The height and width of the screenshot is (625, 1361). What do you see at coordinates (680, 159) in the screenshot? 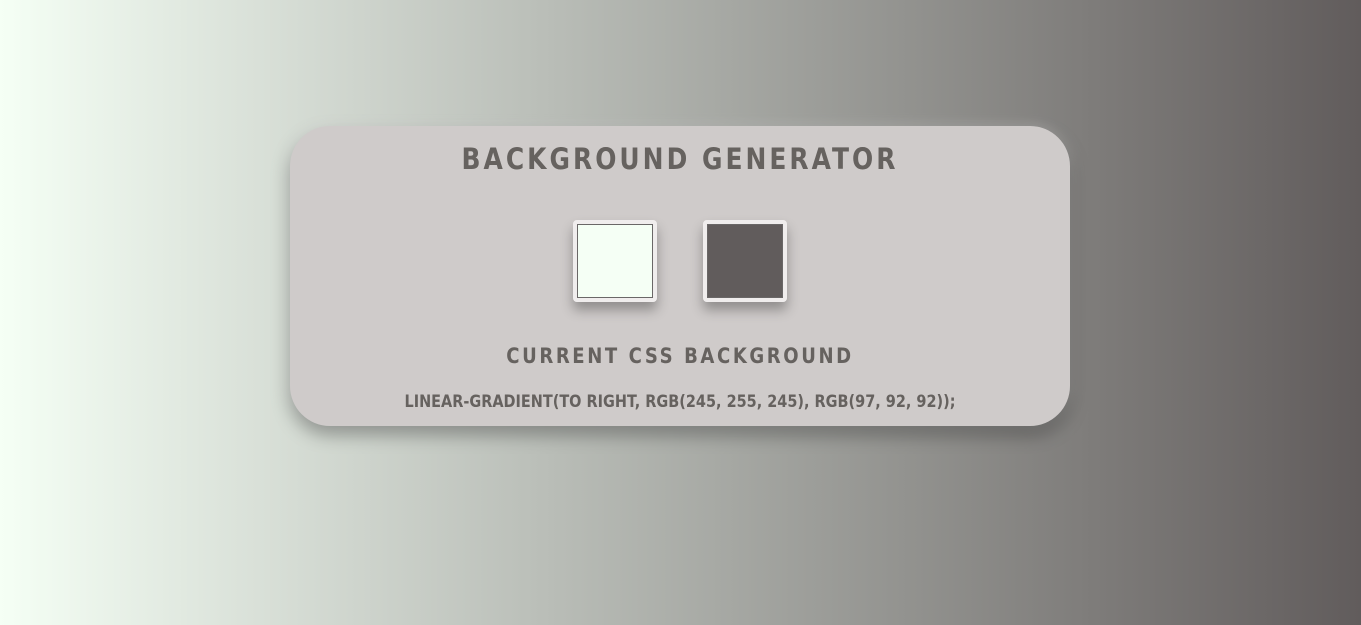
I see `page-title: BACKGROUND GENERATOR` at bounding box center [680, 159].